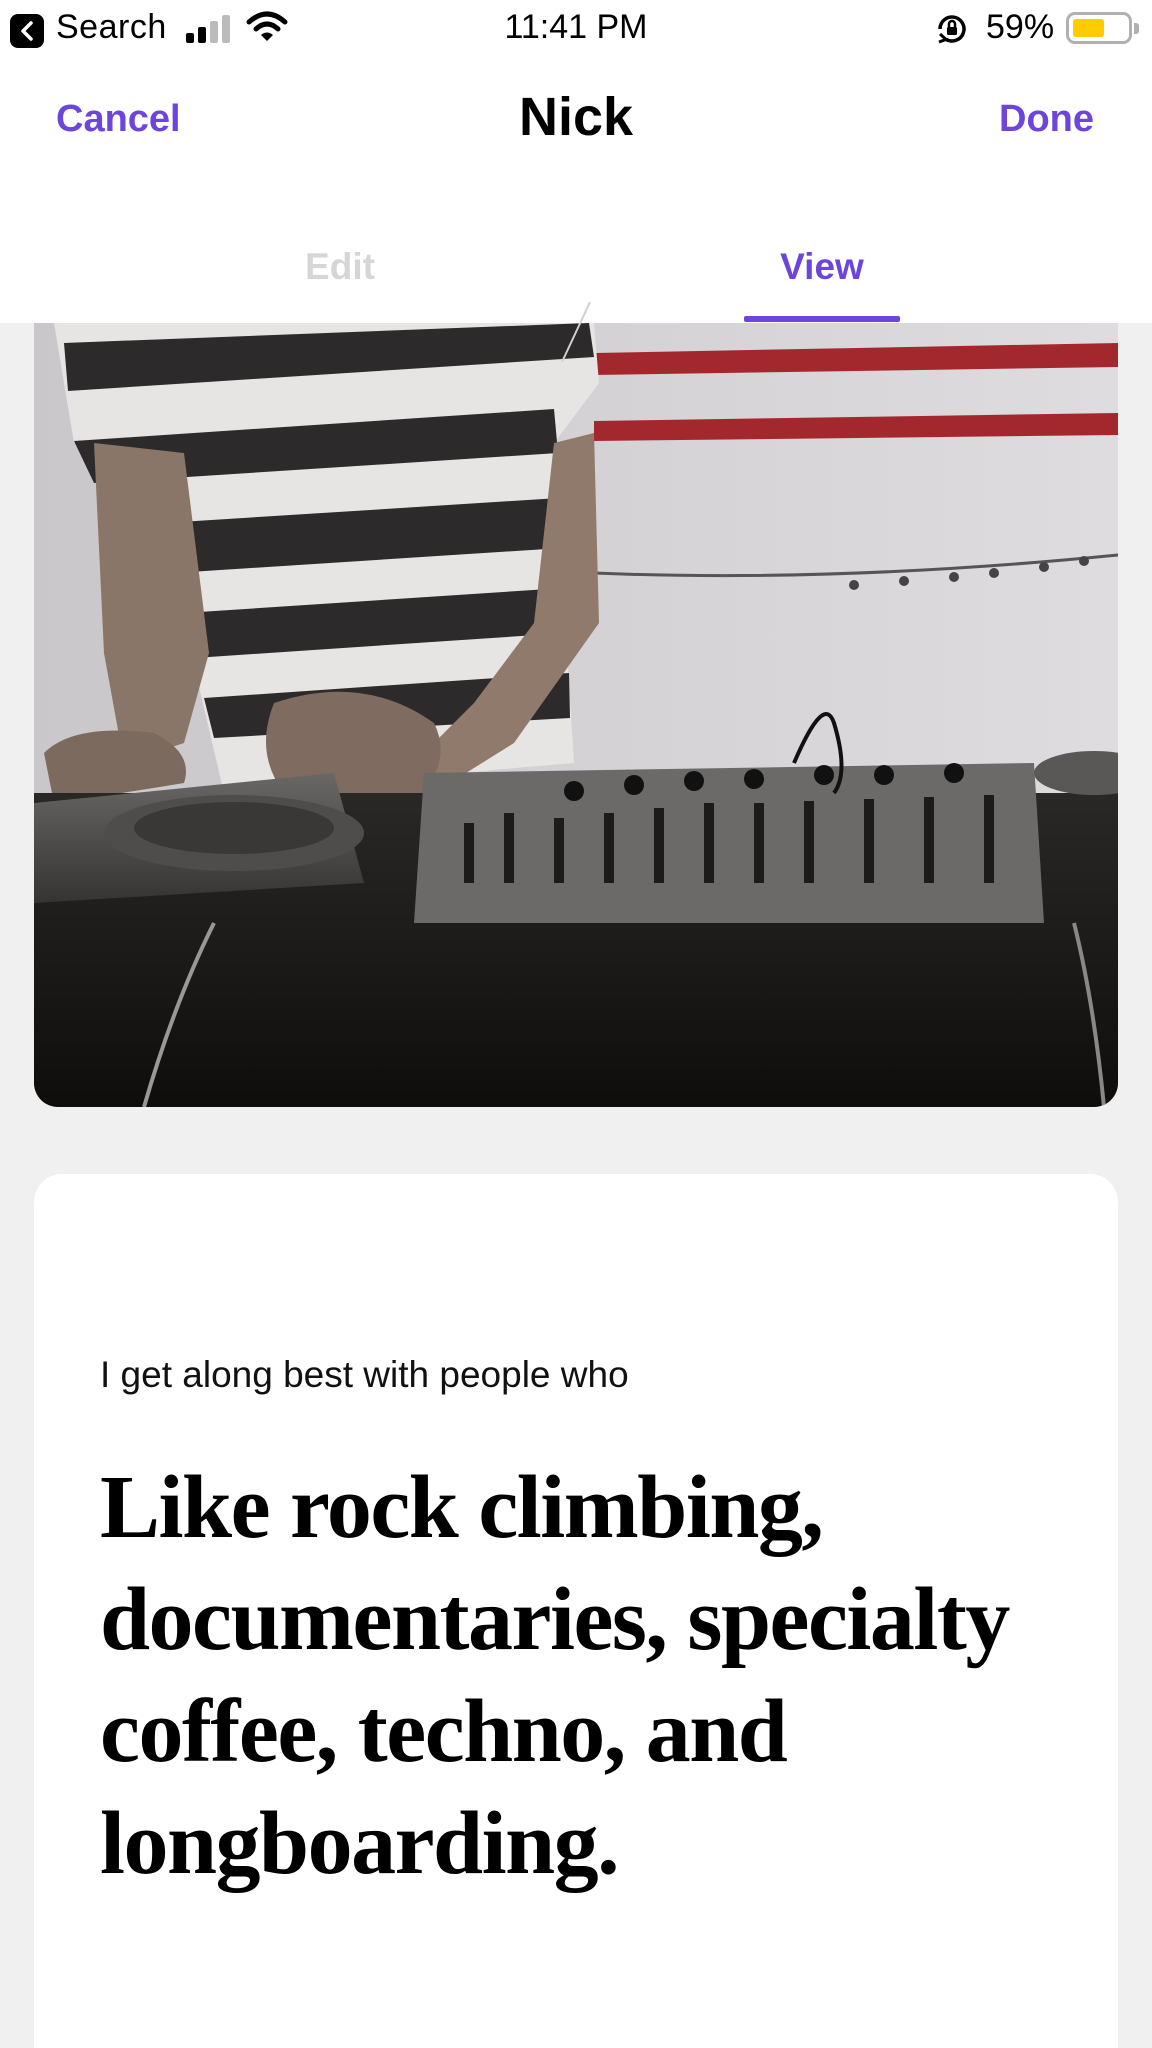 The width and height of the screenshot is (1152, 2048). Describe the element at coordinates (364, 1374) in the screenshot. I see `prompt-question: I get along best with people who` at that location.